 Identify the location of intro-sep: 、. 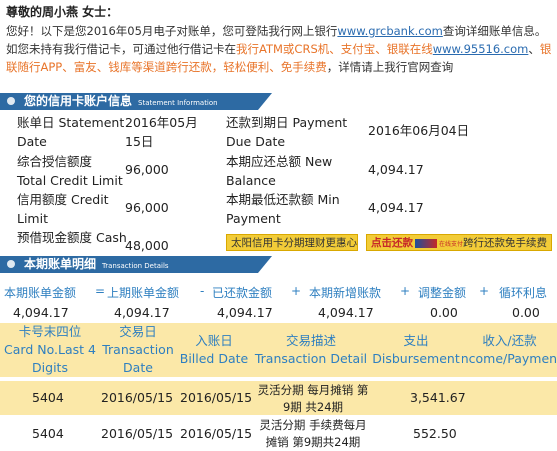
(534, 49).